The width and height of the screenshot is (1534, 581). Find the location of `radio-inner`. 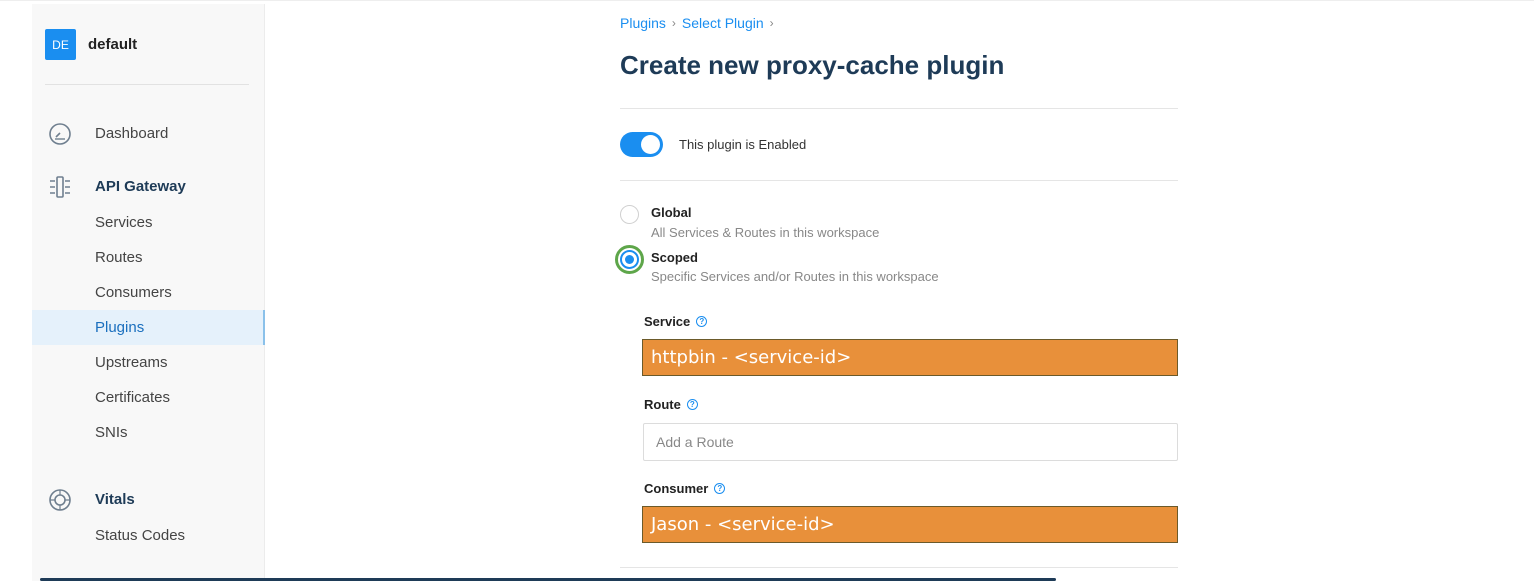

radio-inner is located at coordinates (629, 259).